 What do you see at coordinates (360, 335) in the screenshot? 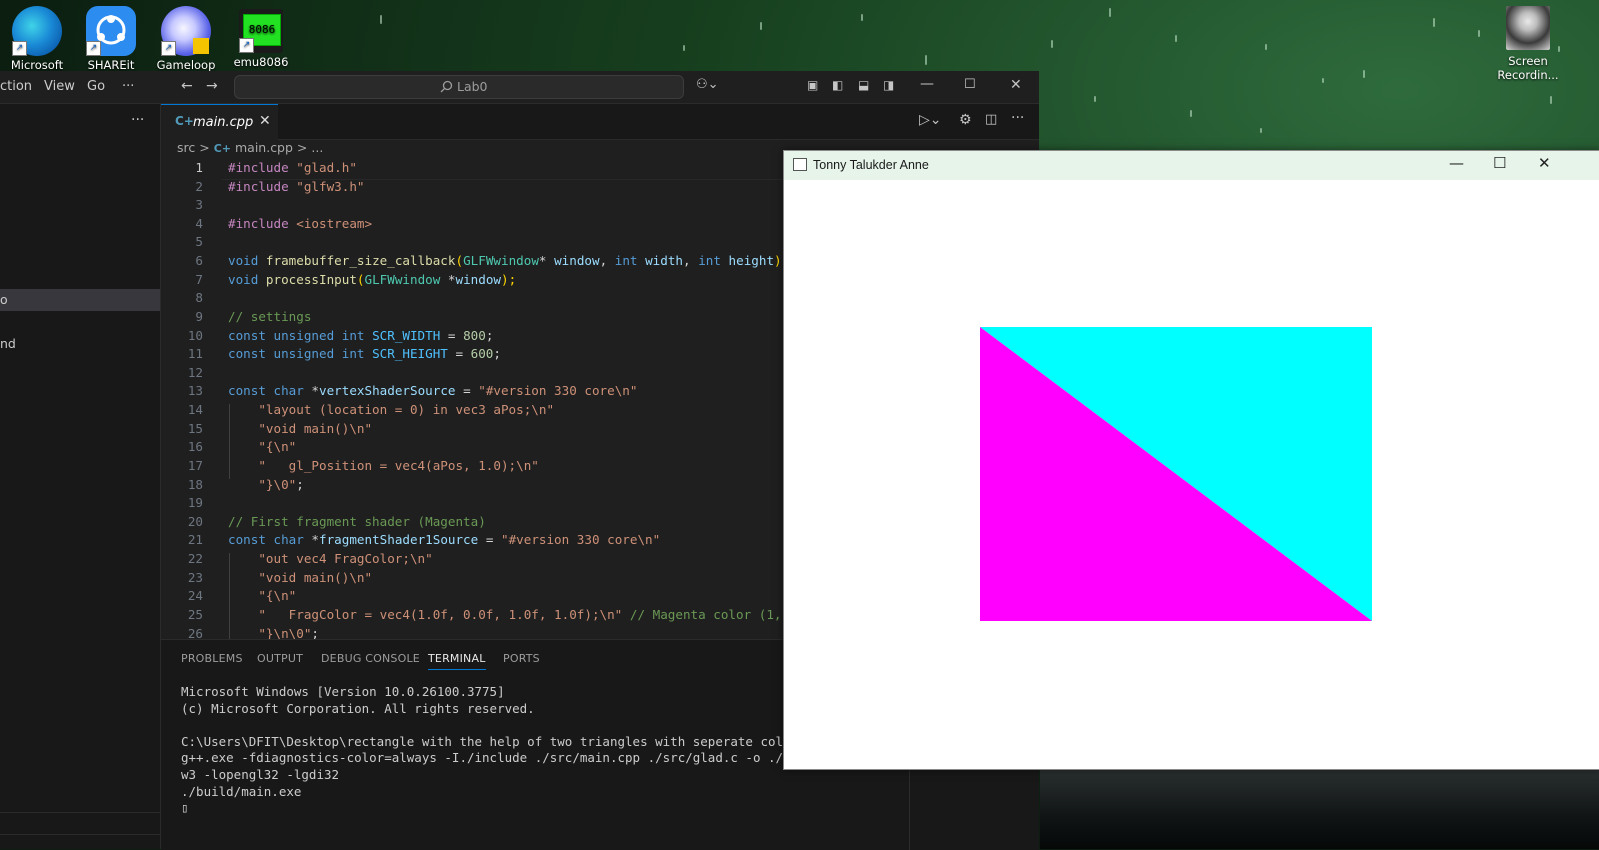
I see `code-text: const unsigned int SCR_WIDTH = 800;` at bounding box center [360, 335].